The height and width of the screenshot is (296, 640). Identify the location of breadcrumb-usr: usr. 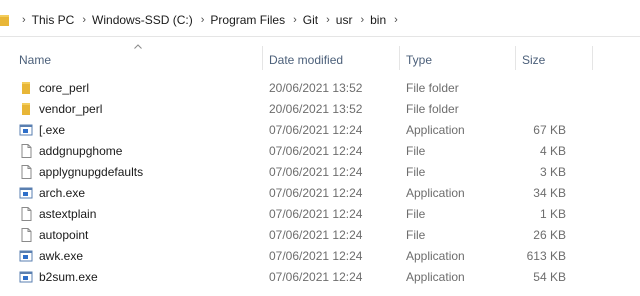
(344, 20).